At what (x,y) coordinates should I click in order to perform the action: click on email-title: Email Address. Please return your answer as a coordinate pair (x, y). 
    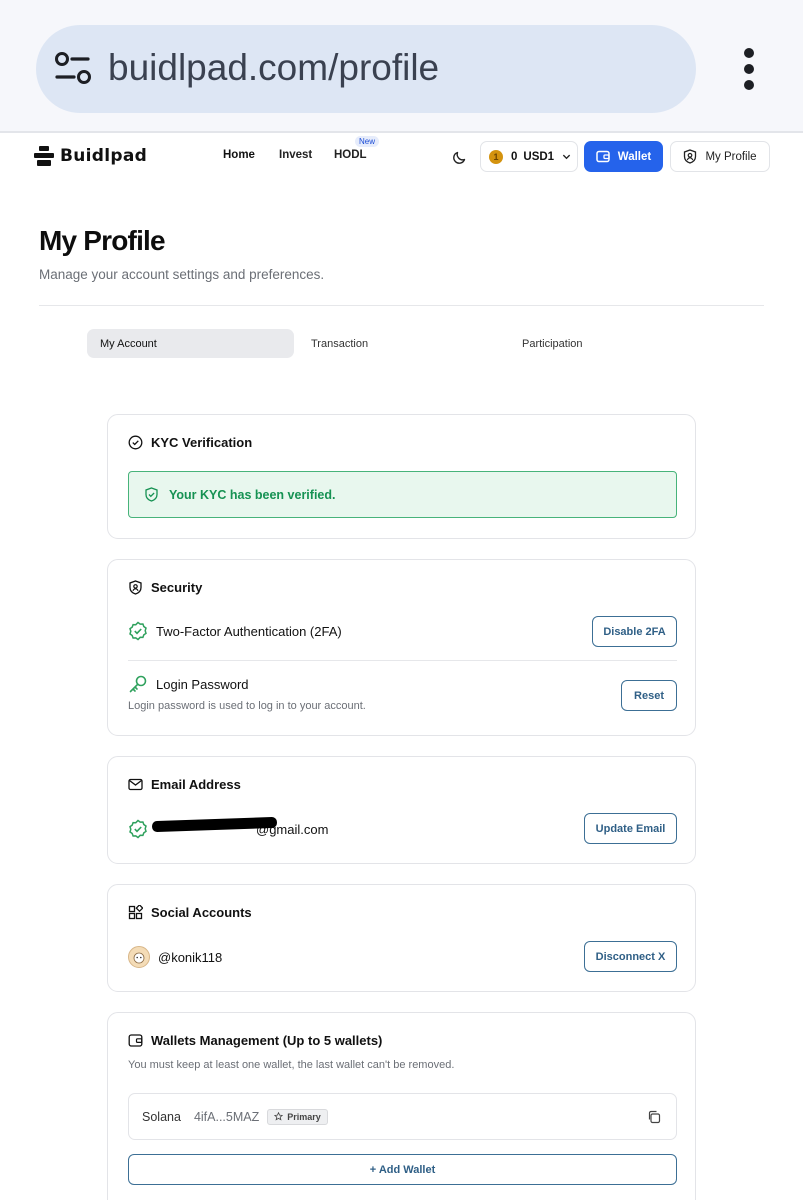
    Looking at the image, I should click on (184, 784).